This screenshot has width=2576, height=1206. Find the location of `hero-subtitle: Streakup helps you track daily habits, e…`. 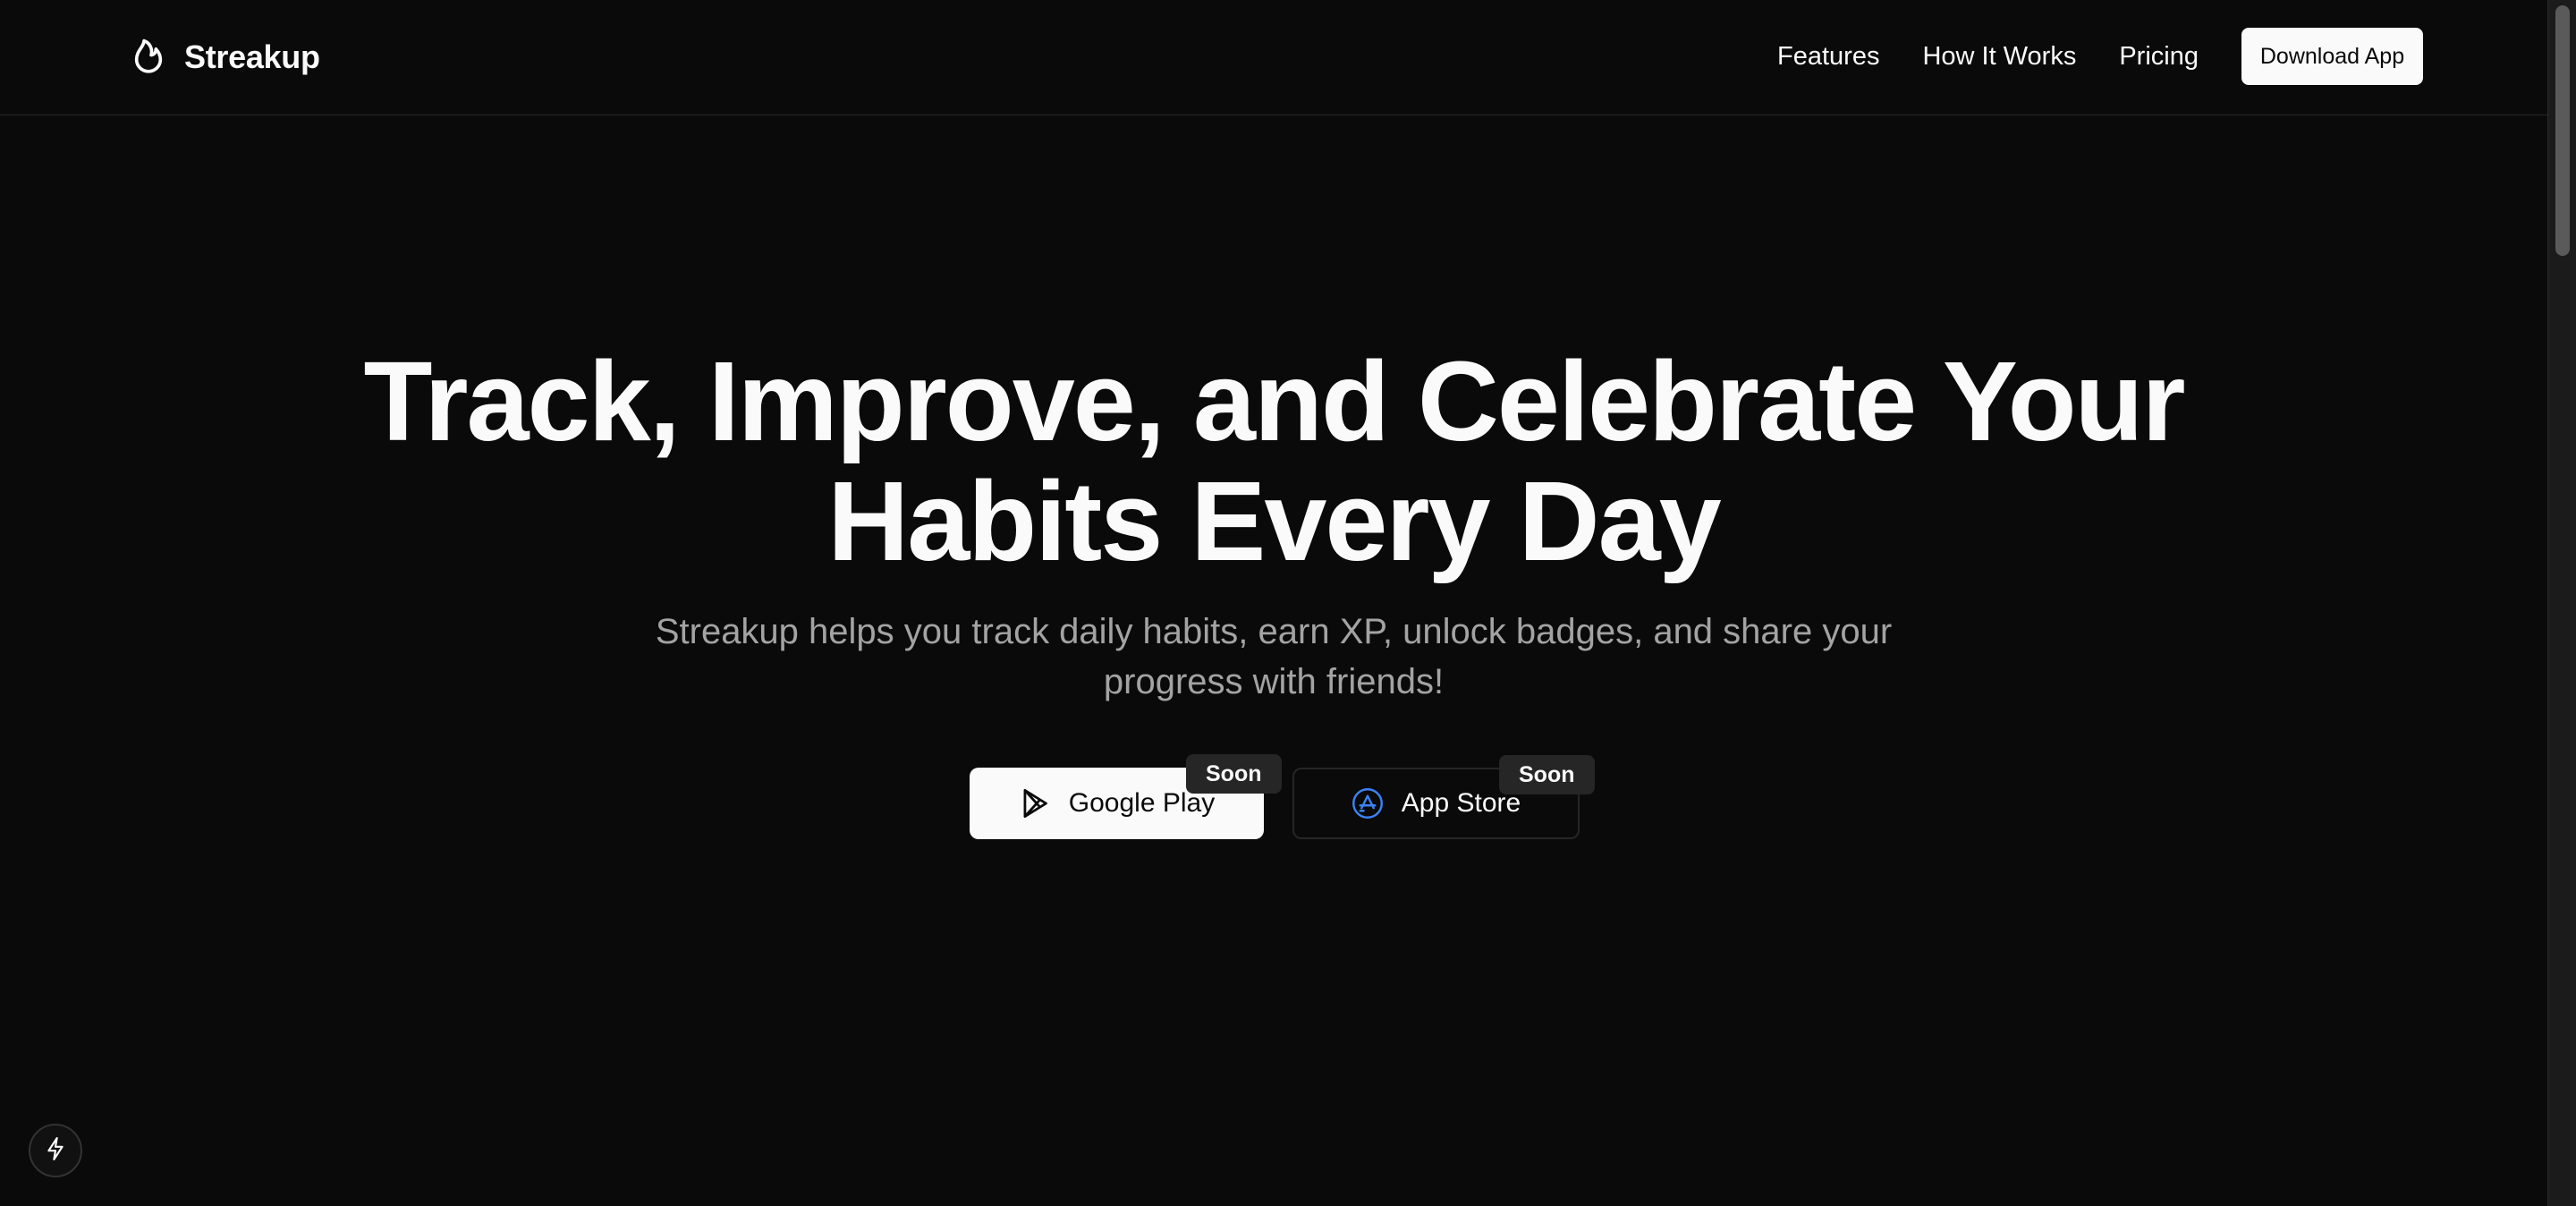

hero-subtitle: Streakup helps you track daily habits, e… is located at coordinates (1273, 657).